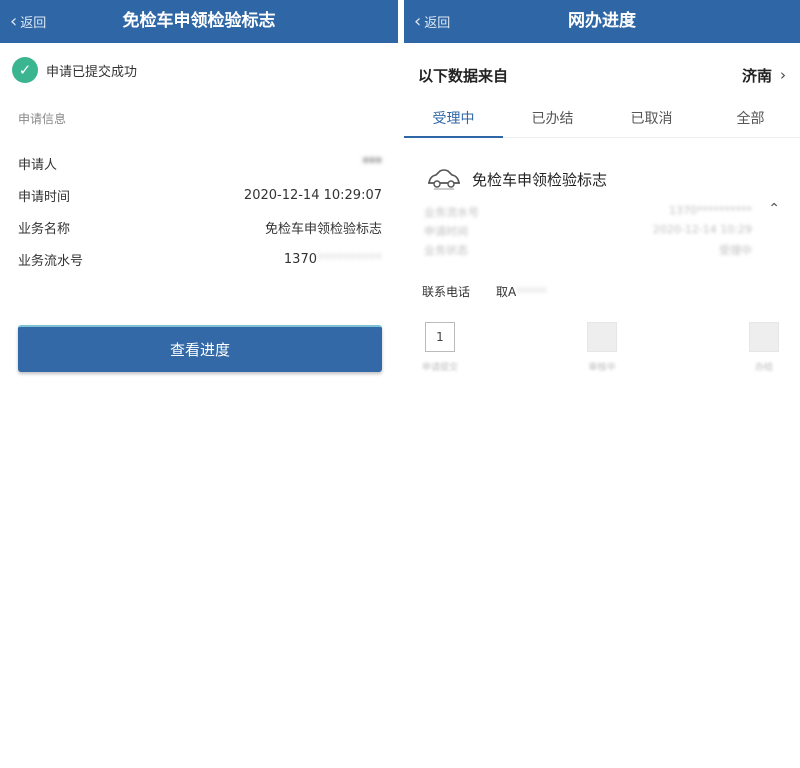 The image size is (800, 768). I want to click on tab-cancelled: 已取消, so click(651, 119).